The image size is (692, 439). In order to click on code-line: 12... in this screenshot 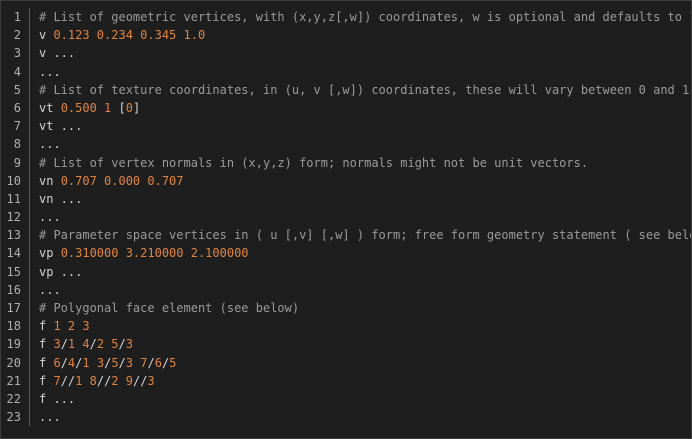, I will do `click(346, 217)`.